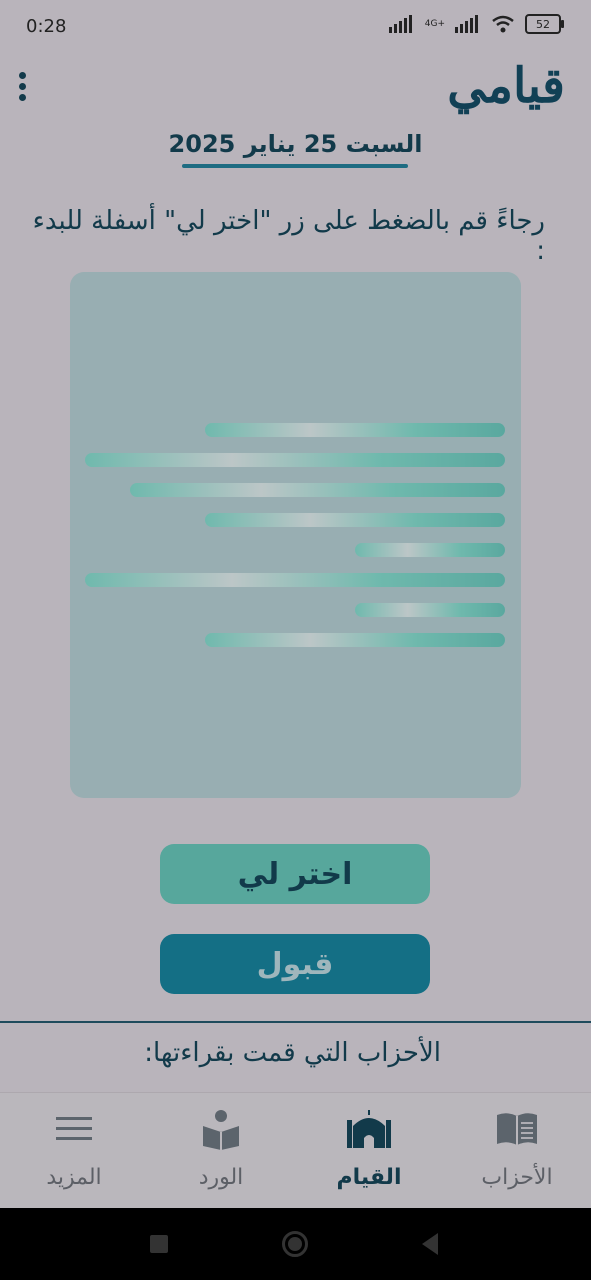 Image resolution: width=591 pixels, height=1280 pixels. I want to click on recent-apps-button, so click(159, 1244).